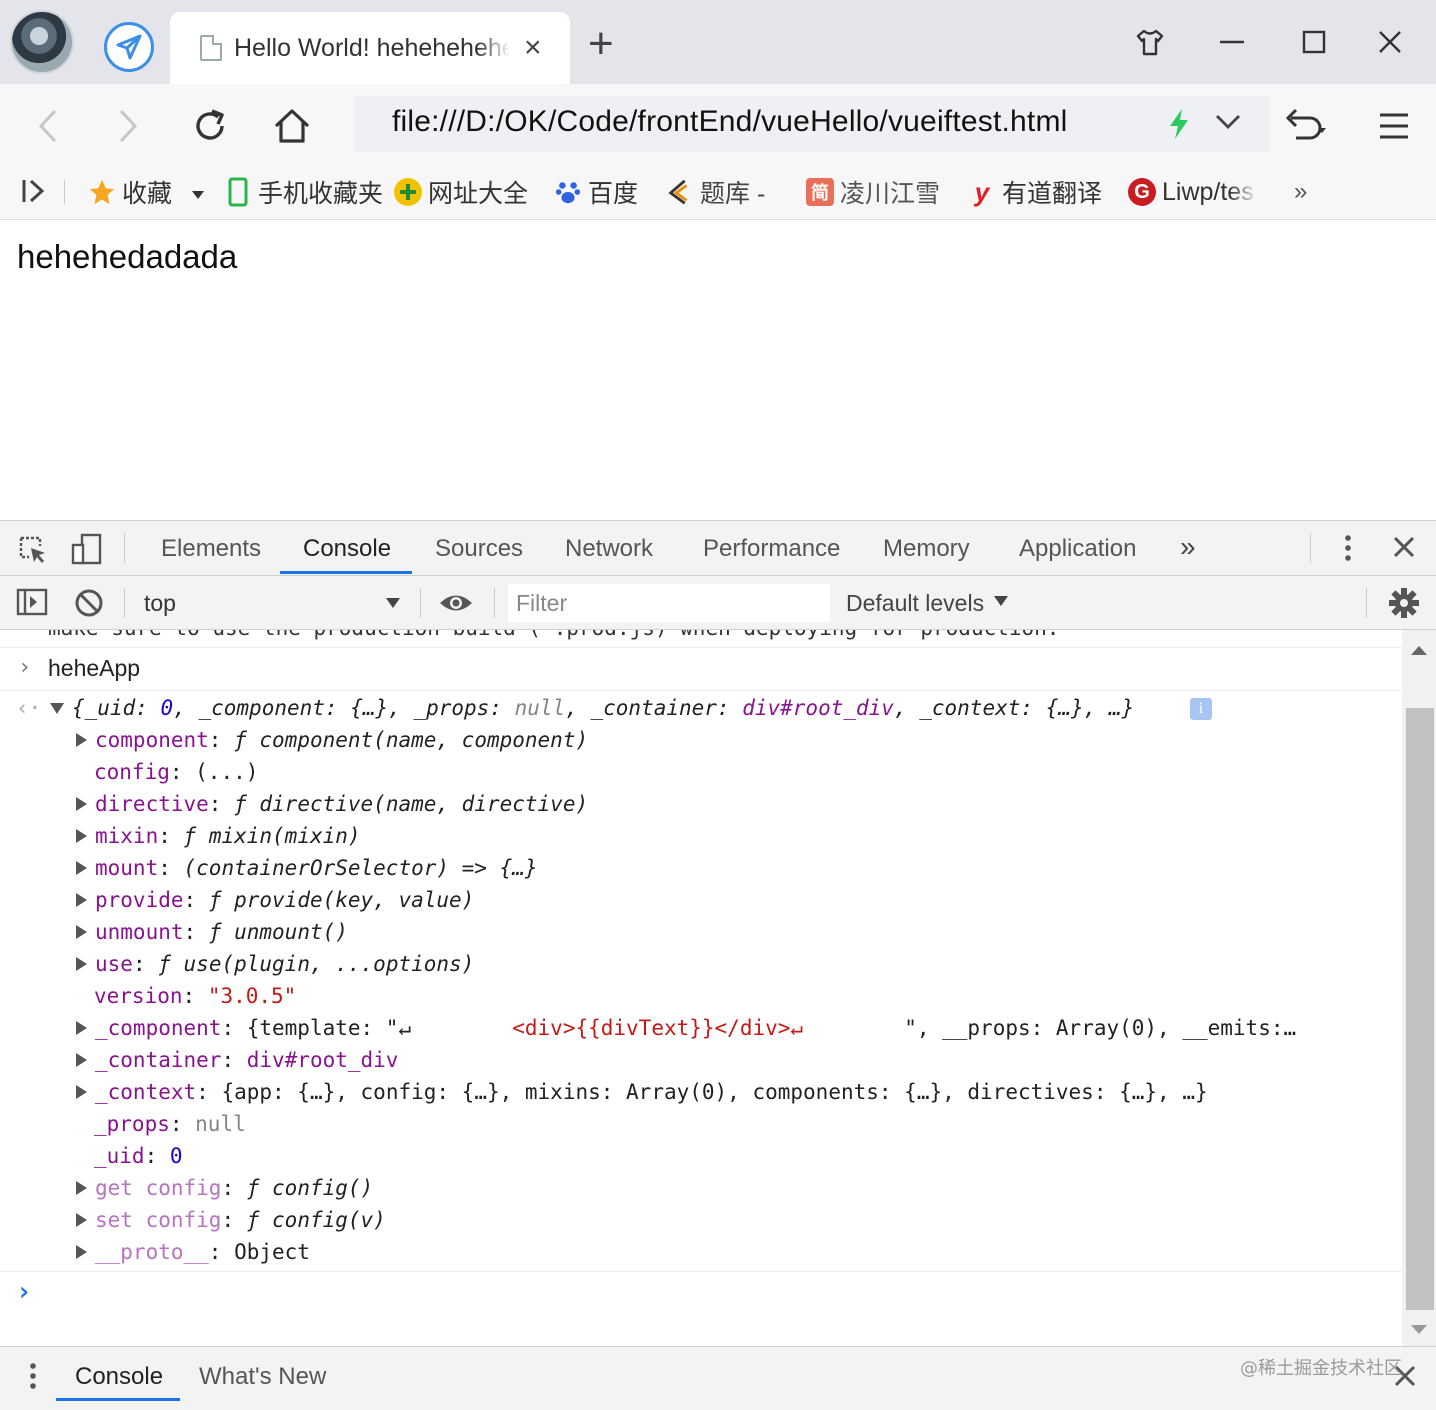  What do you see at coordinates (1394, 126) in the screenshot?
I see `menu-icon` at bounding box center [1394, 126].